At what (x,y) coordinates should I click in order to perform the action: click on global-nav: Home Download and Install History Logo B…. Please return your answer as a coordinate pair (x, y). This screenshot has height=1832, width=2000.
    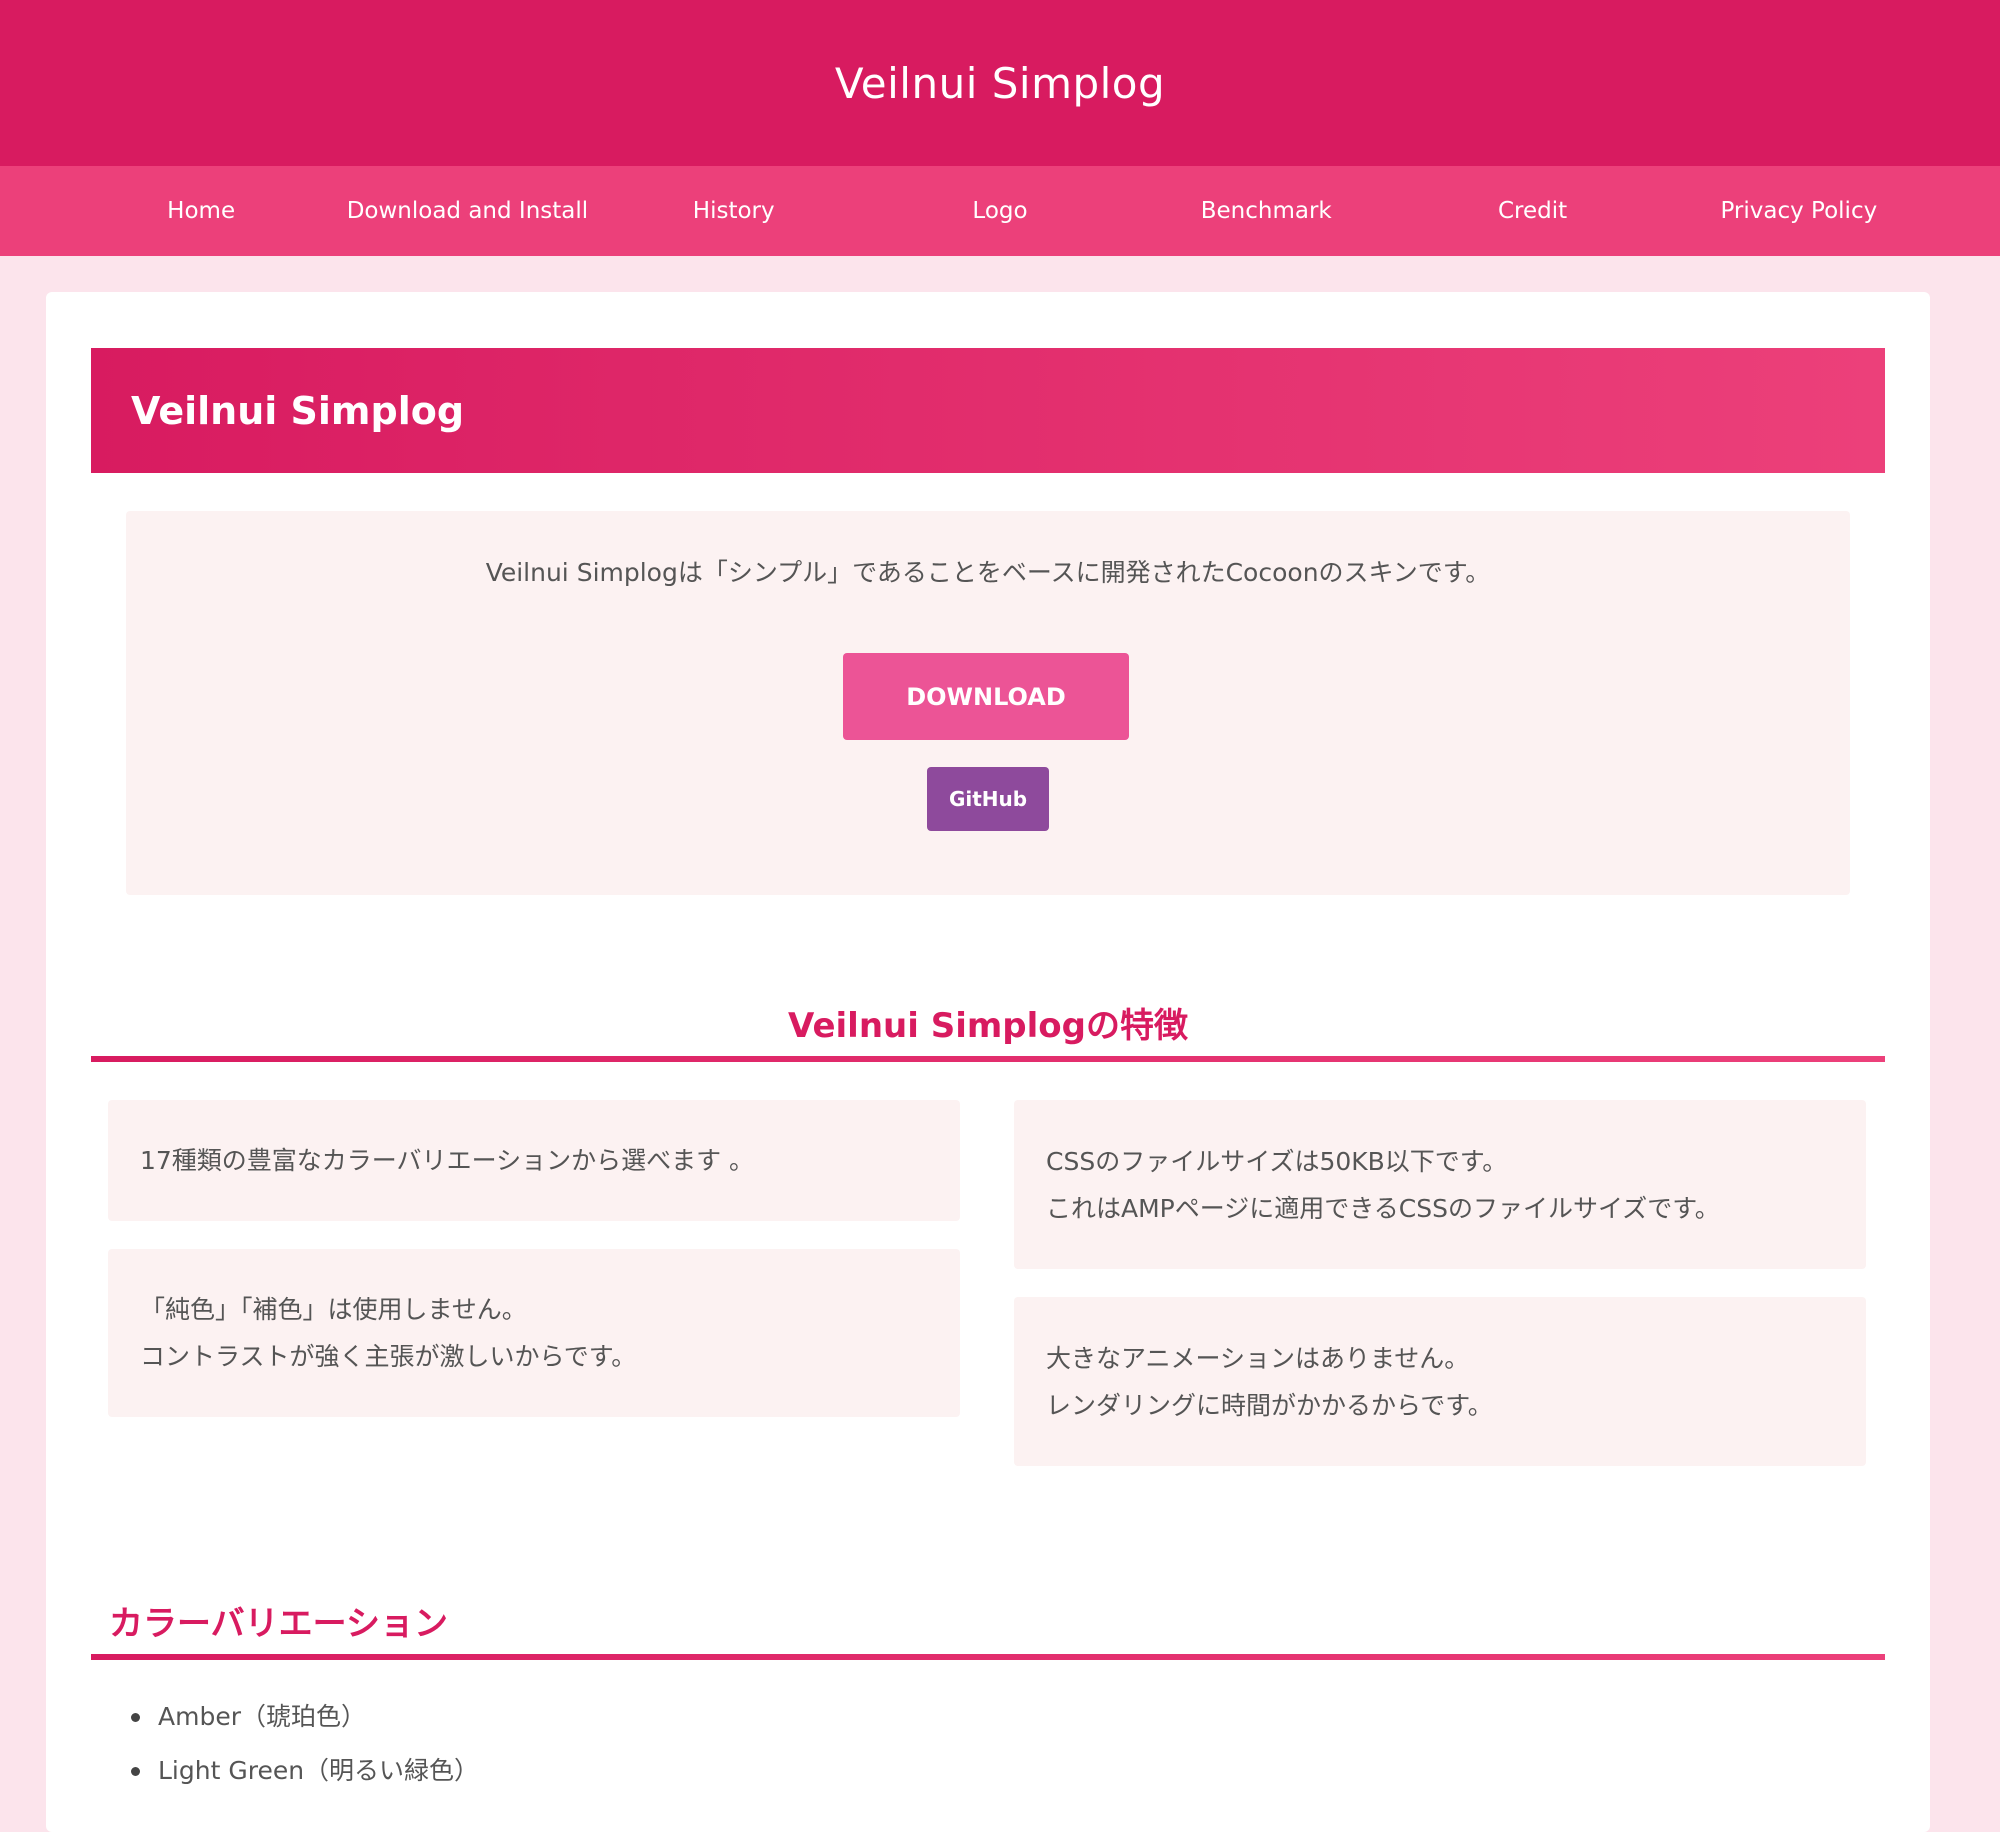
    Looking at the image, I should click on (1000, 211).